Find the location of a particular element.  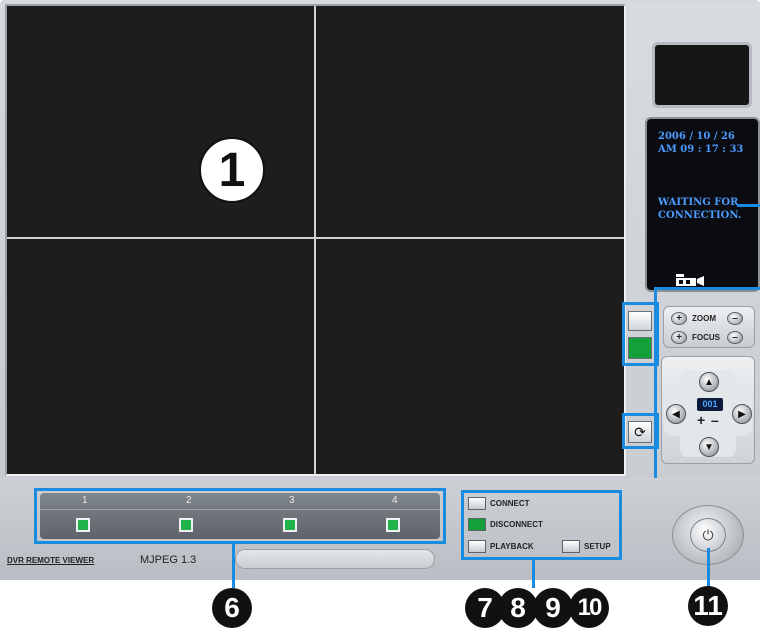

setup-indicator is located at coordinates (571, 546).